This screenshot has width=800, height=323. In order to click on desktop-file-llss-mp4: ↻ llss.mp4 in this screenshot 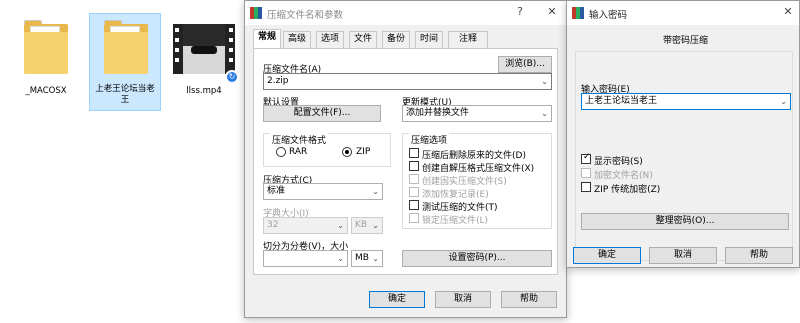, I will do `click(204, 63)`.